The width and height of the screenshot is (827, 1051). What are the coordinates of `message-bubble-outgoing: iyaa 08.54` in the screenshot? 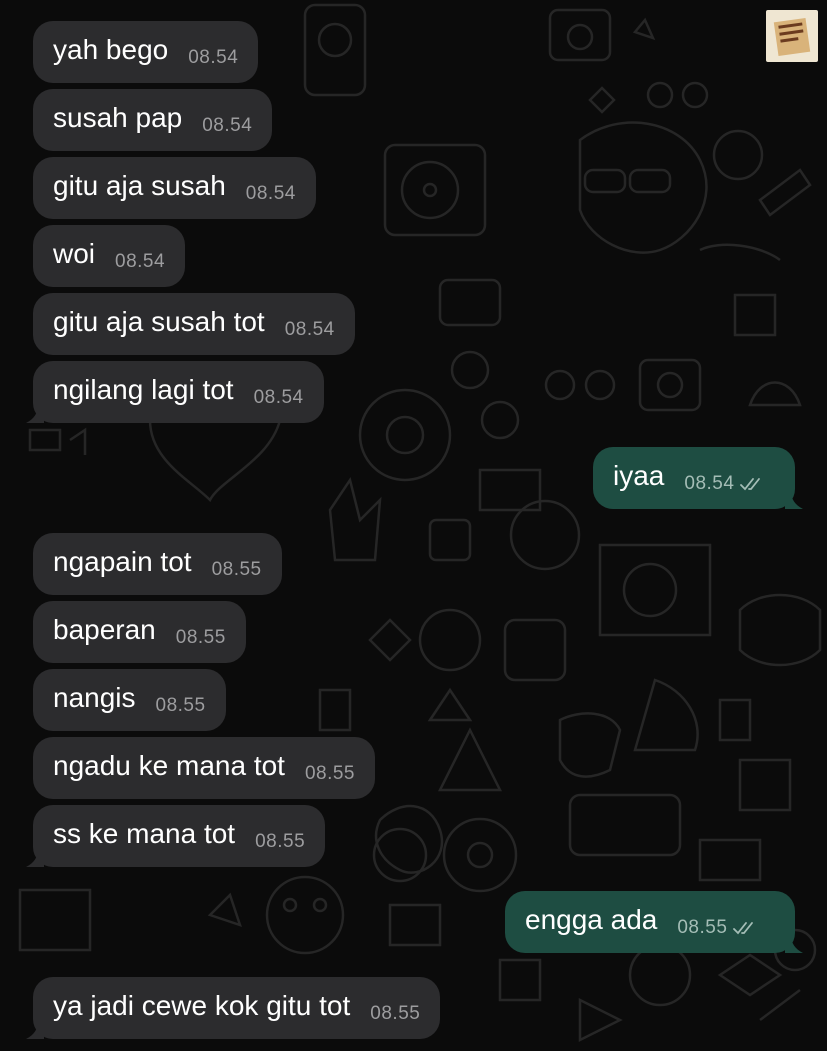 It's located at (698, 478).